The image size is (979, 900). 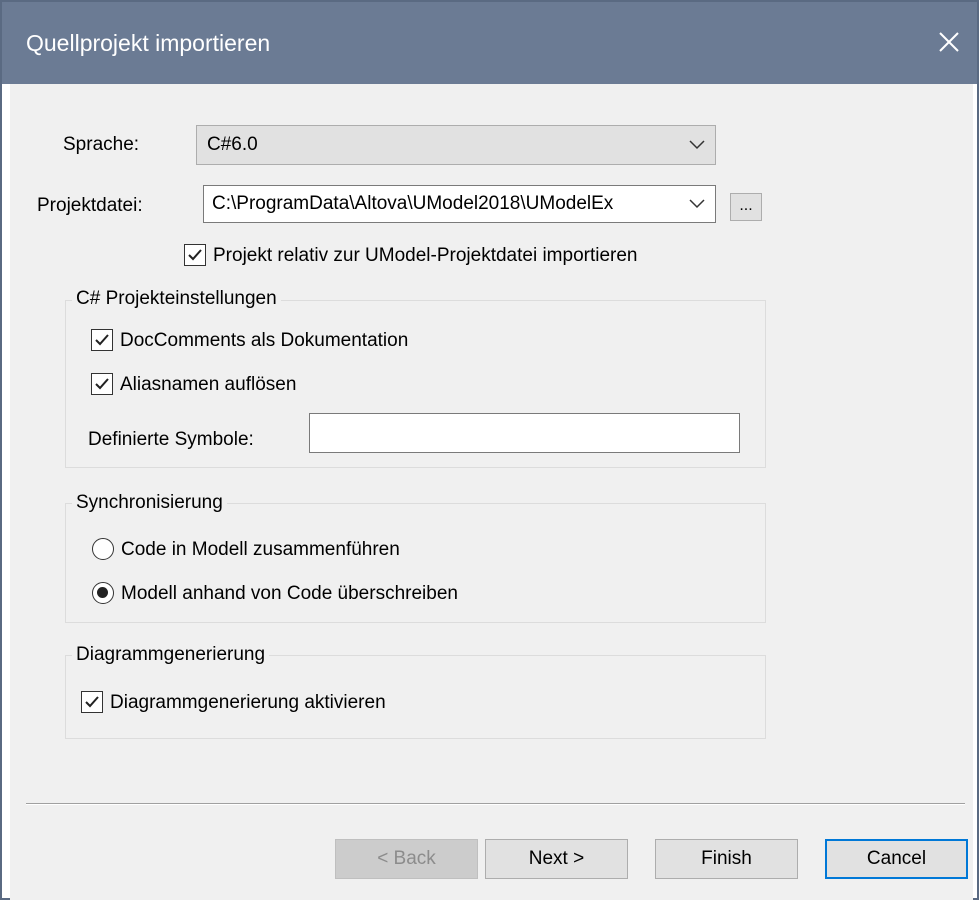 I want to click on radio-selected-dot, so click(x=102, y=592).